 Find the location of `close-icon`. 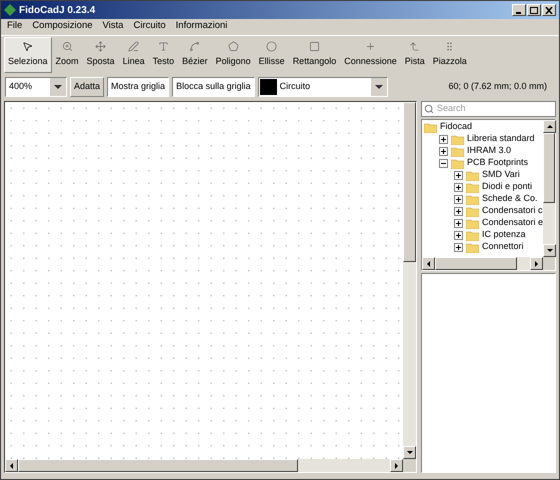

close-icon is located at coordinates (549, 10).